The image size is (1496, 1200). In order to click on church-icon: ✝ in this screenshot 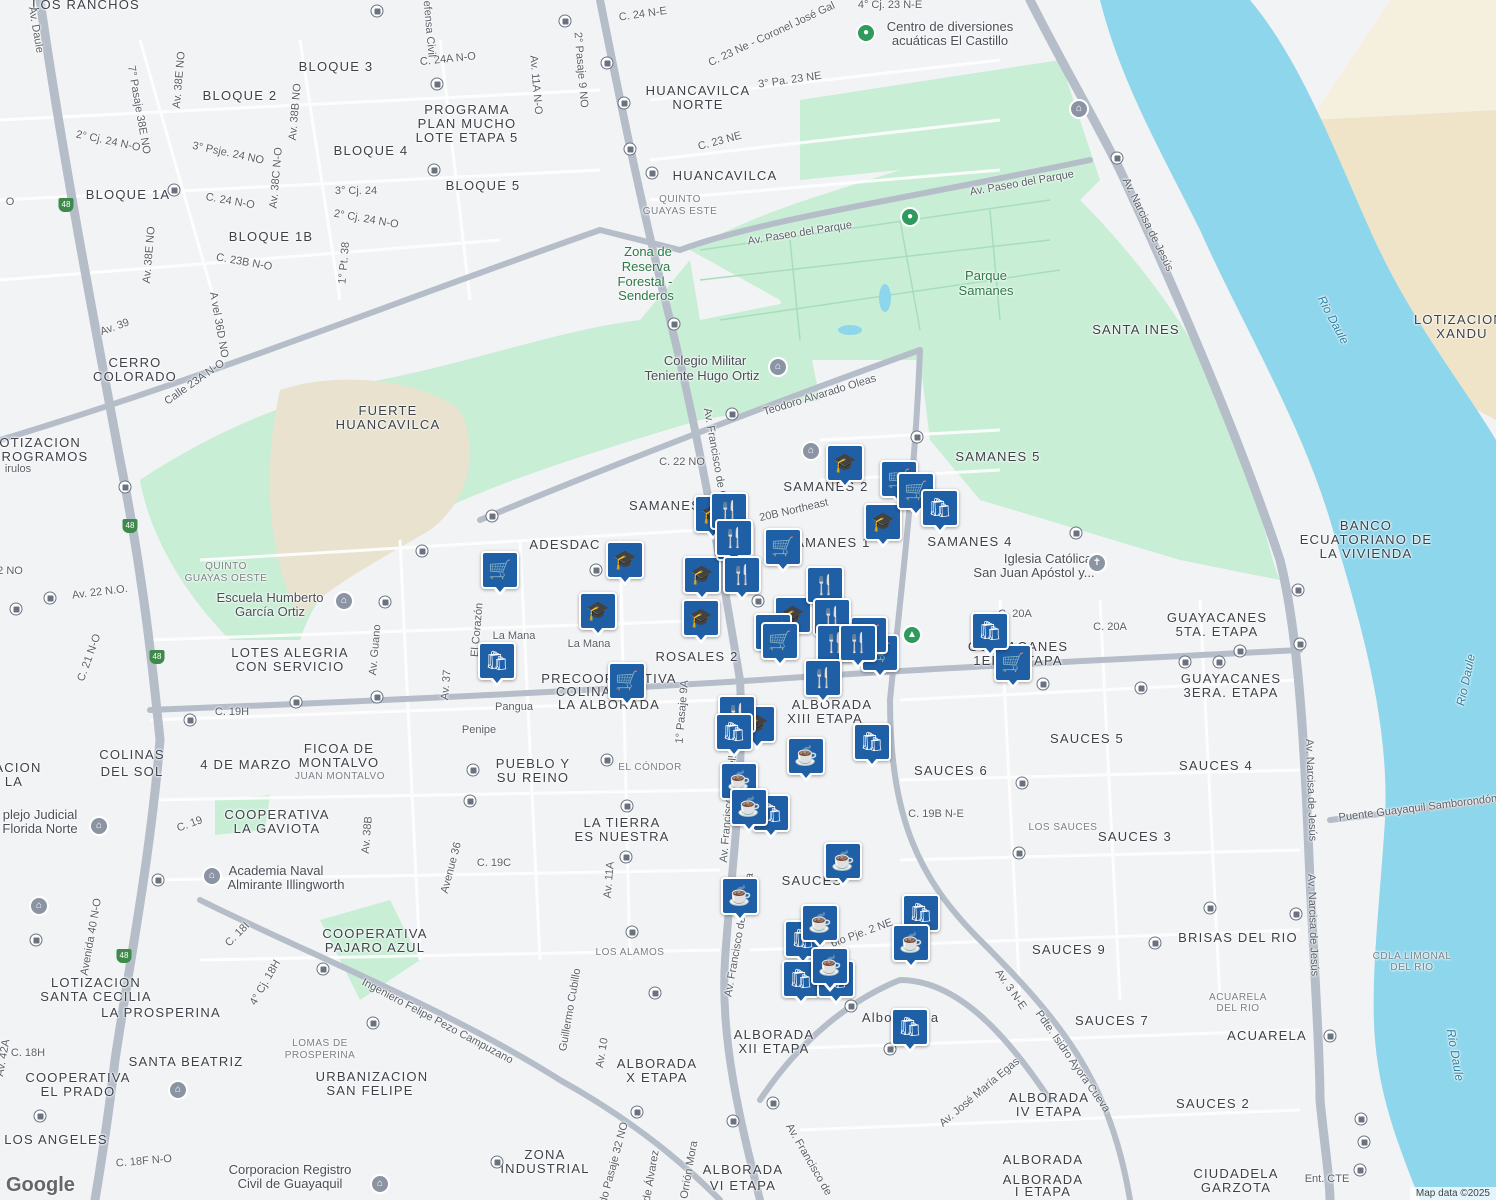, I will do `click(1097, 563)`.